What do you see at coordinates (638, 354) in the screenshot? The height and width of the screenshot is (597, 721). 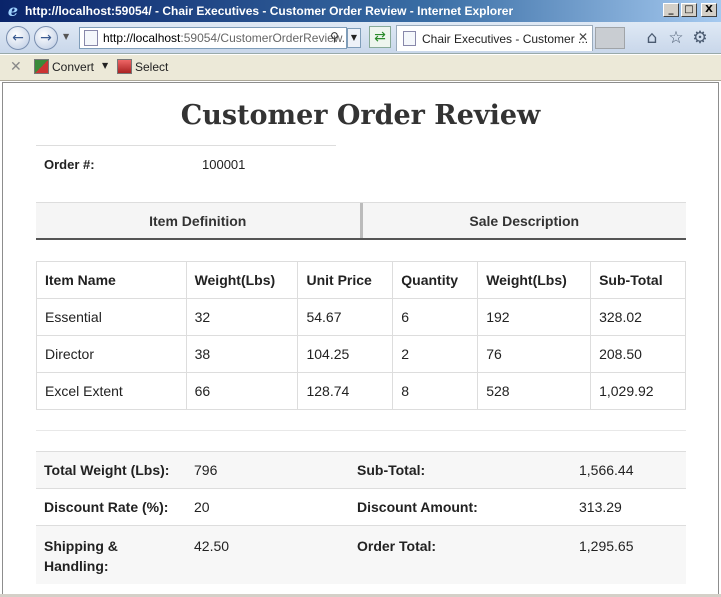 I see `table-cell: 208.50` at bounding box center [638, 354].